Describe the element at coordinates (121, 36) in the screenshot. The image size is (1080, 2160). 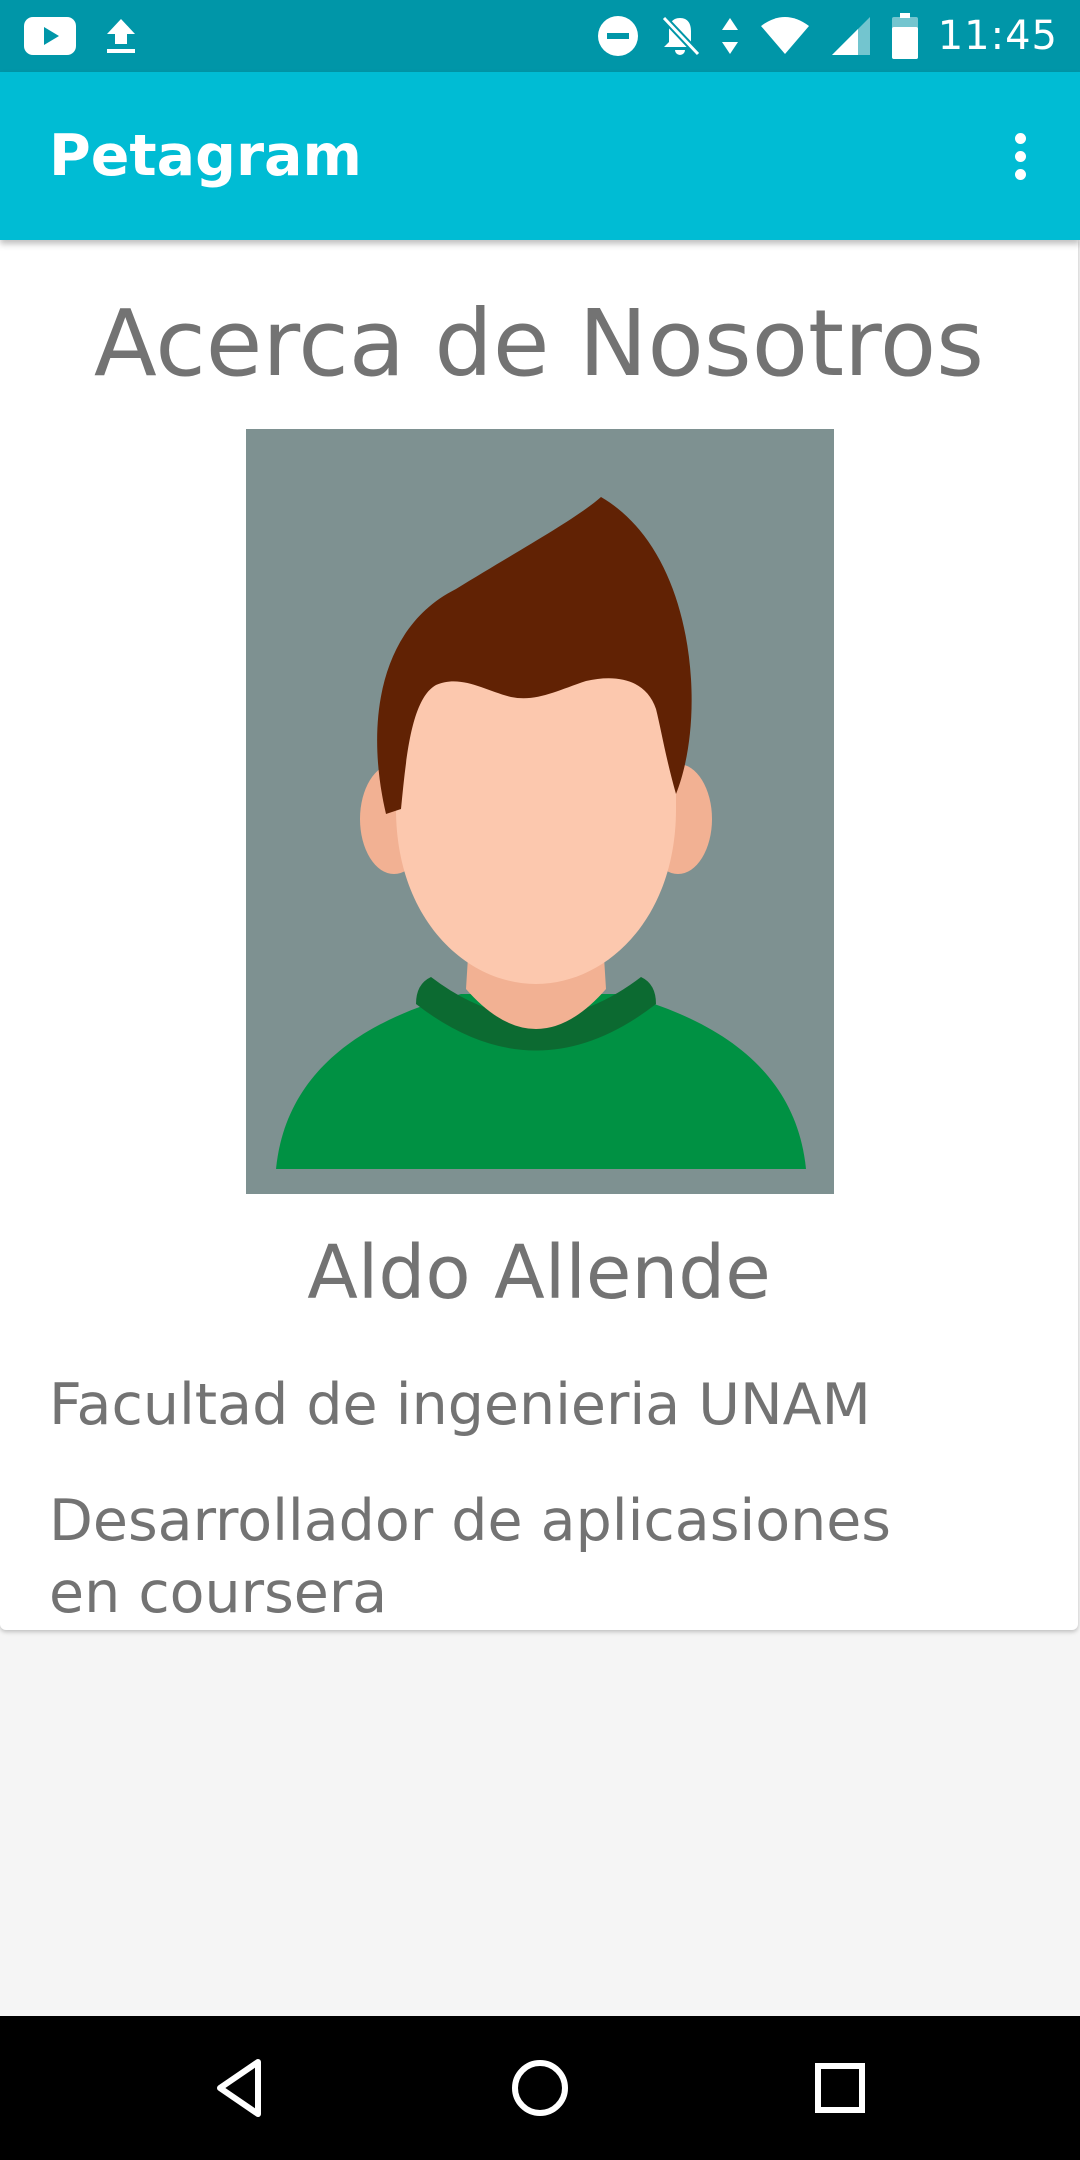
I see `upload-icon` at that location.